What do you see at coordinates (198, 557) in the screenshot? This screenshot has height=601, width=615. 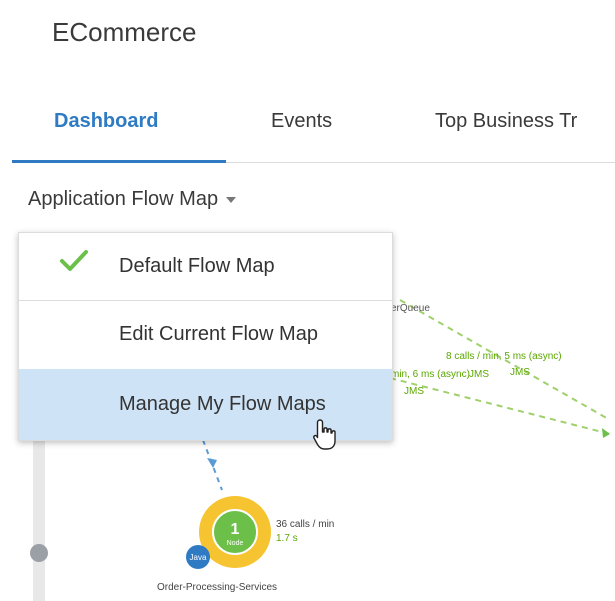 I see `java-badge-label: Java` at bounding box center [198, 557].